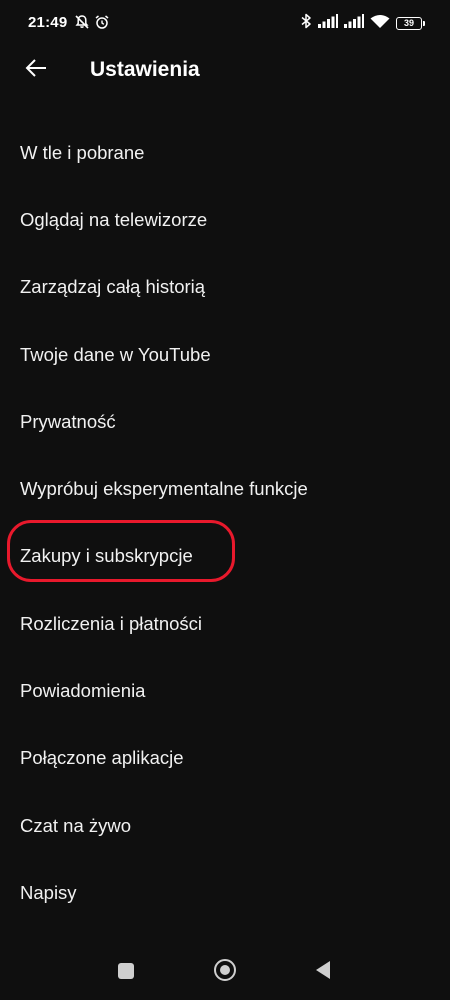 This screenshot has height=1000, width=450. What do you see at coordinates (225, 556) in the screenshot?
I see `settings-item-purchases-subscriptions: Zakupy i subskrypcje` at bounding box center [225, 556].